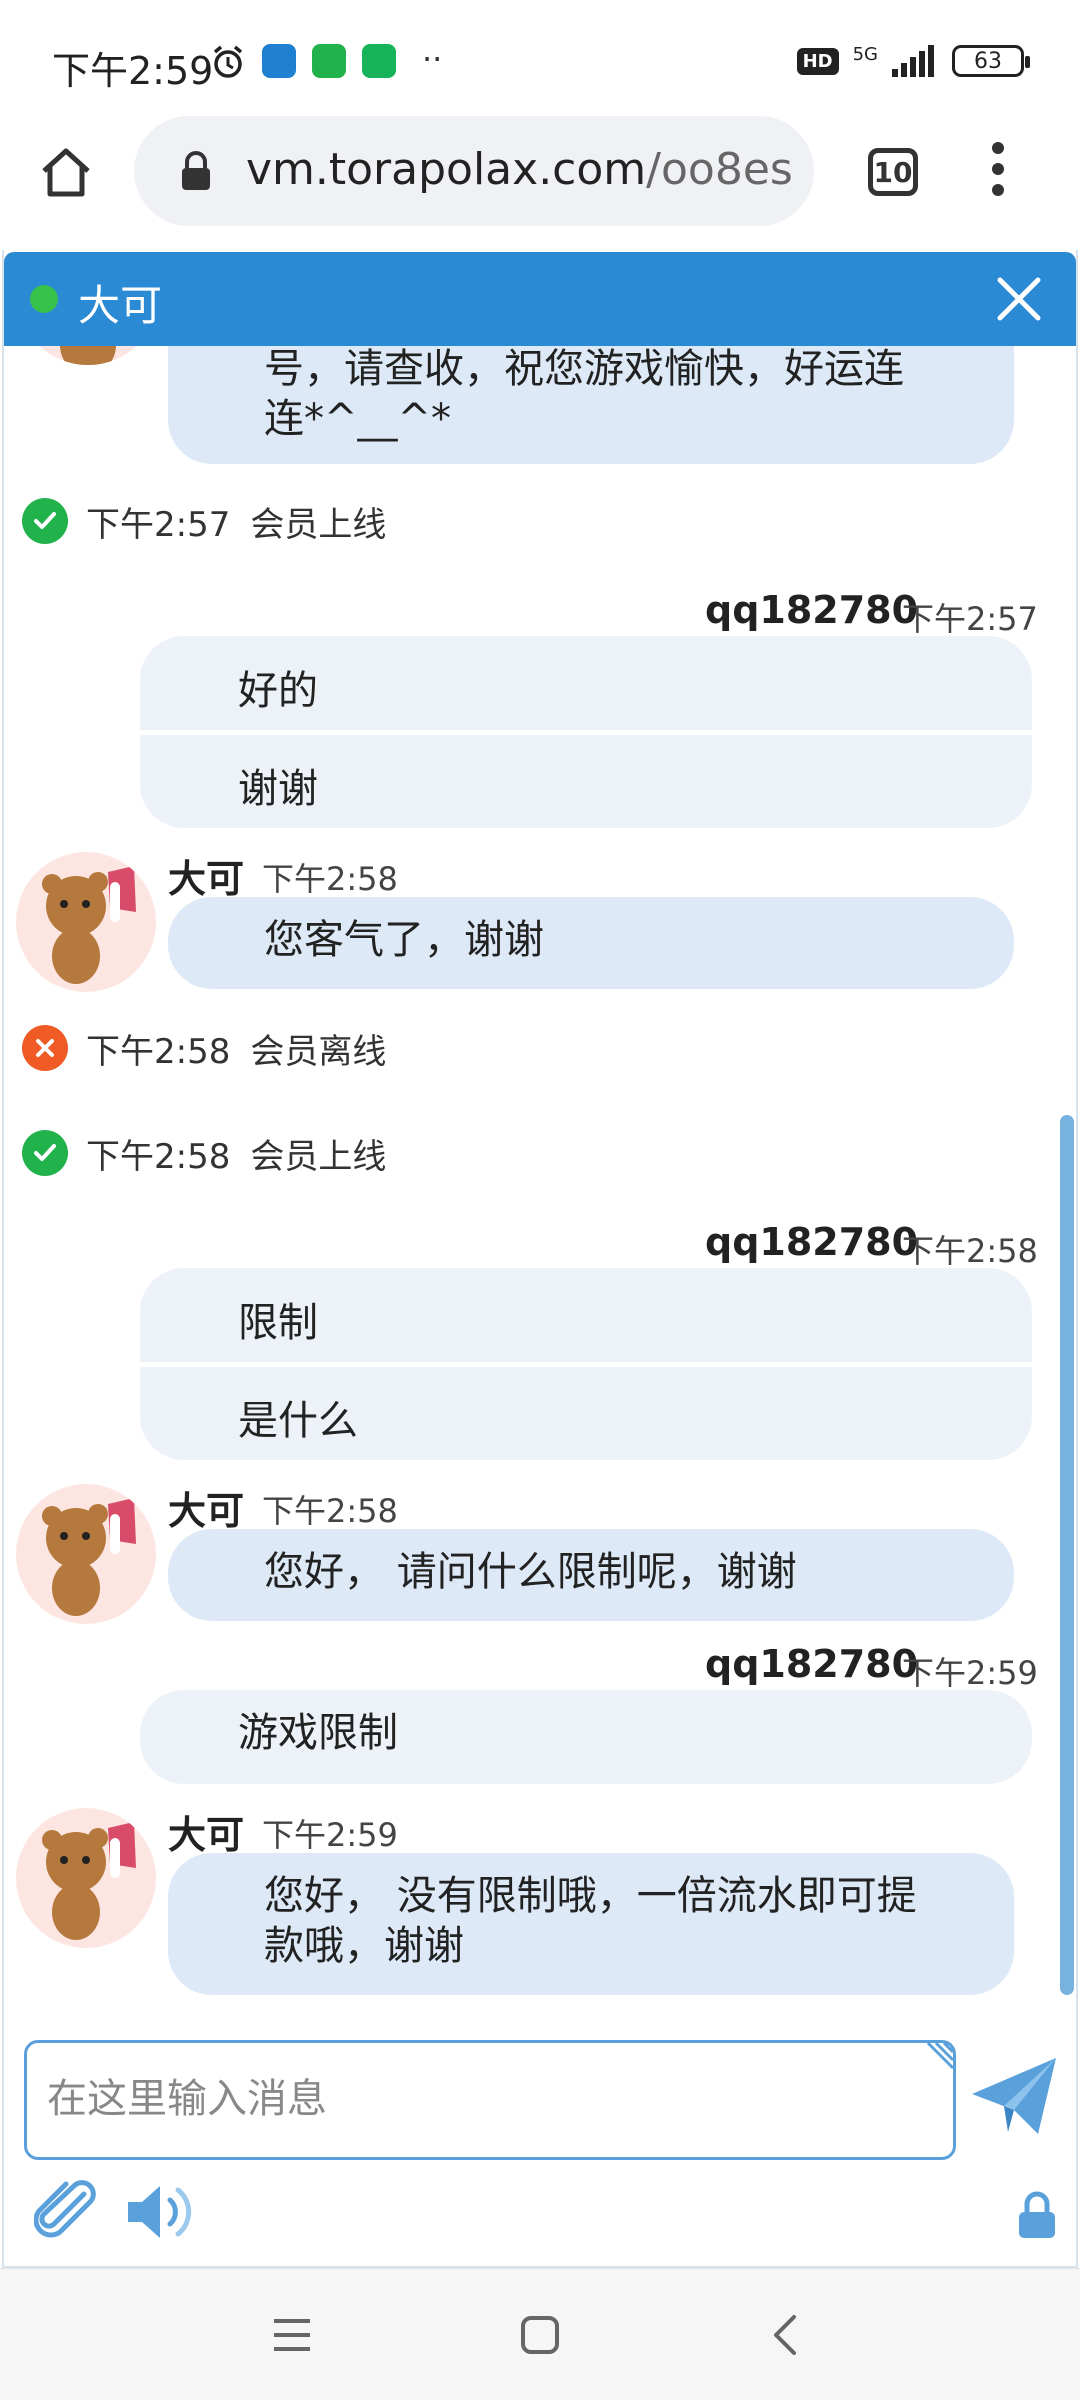 This screenshot has height=2400, width=1080. Describe the element at coordinates (278, 691) in the screenshot. I see `message-line: 好的` at that location.